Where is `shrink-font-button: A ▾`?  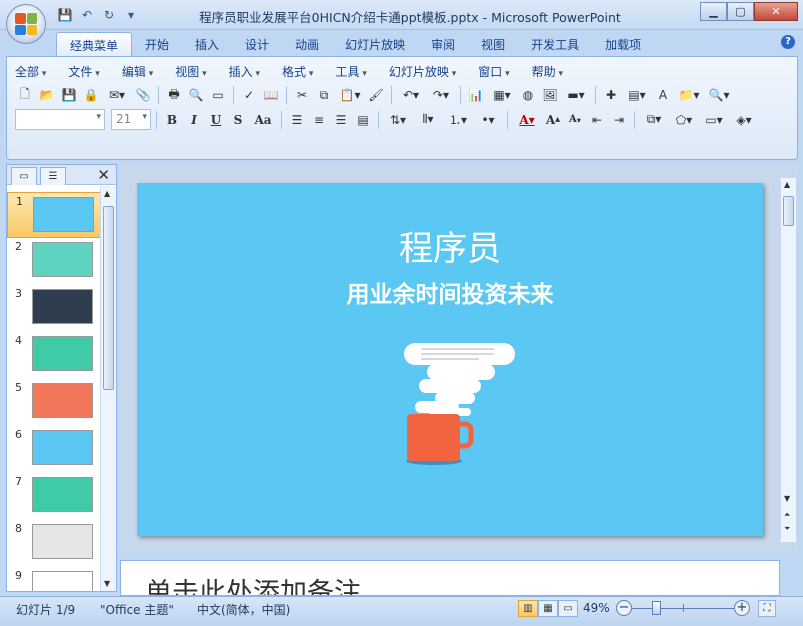
shrink-font-button: A ▾ is located at coordinates (575, 120).